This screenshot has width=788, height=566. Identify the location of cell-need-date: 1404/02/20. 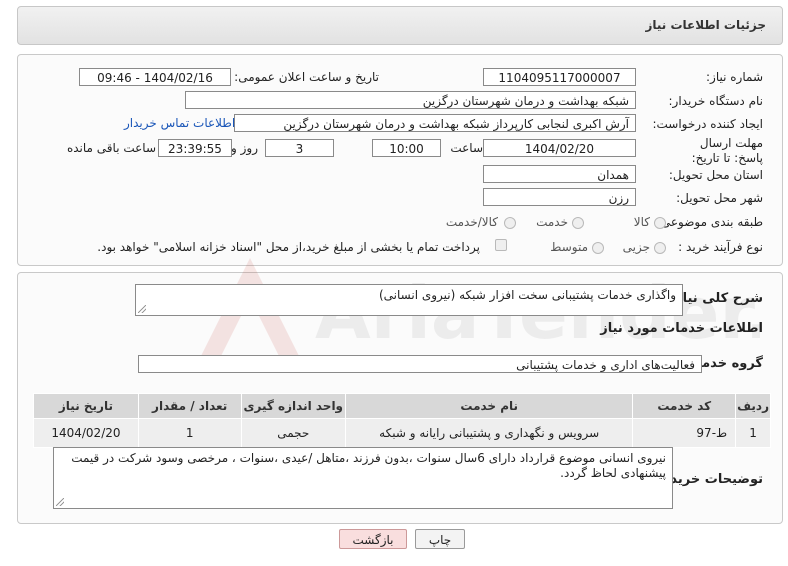
(86, 433).